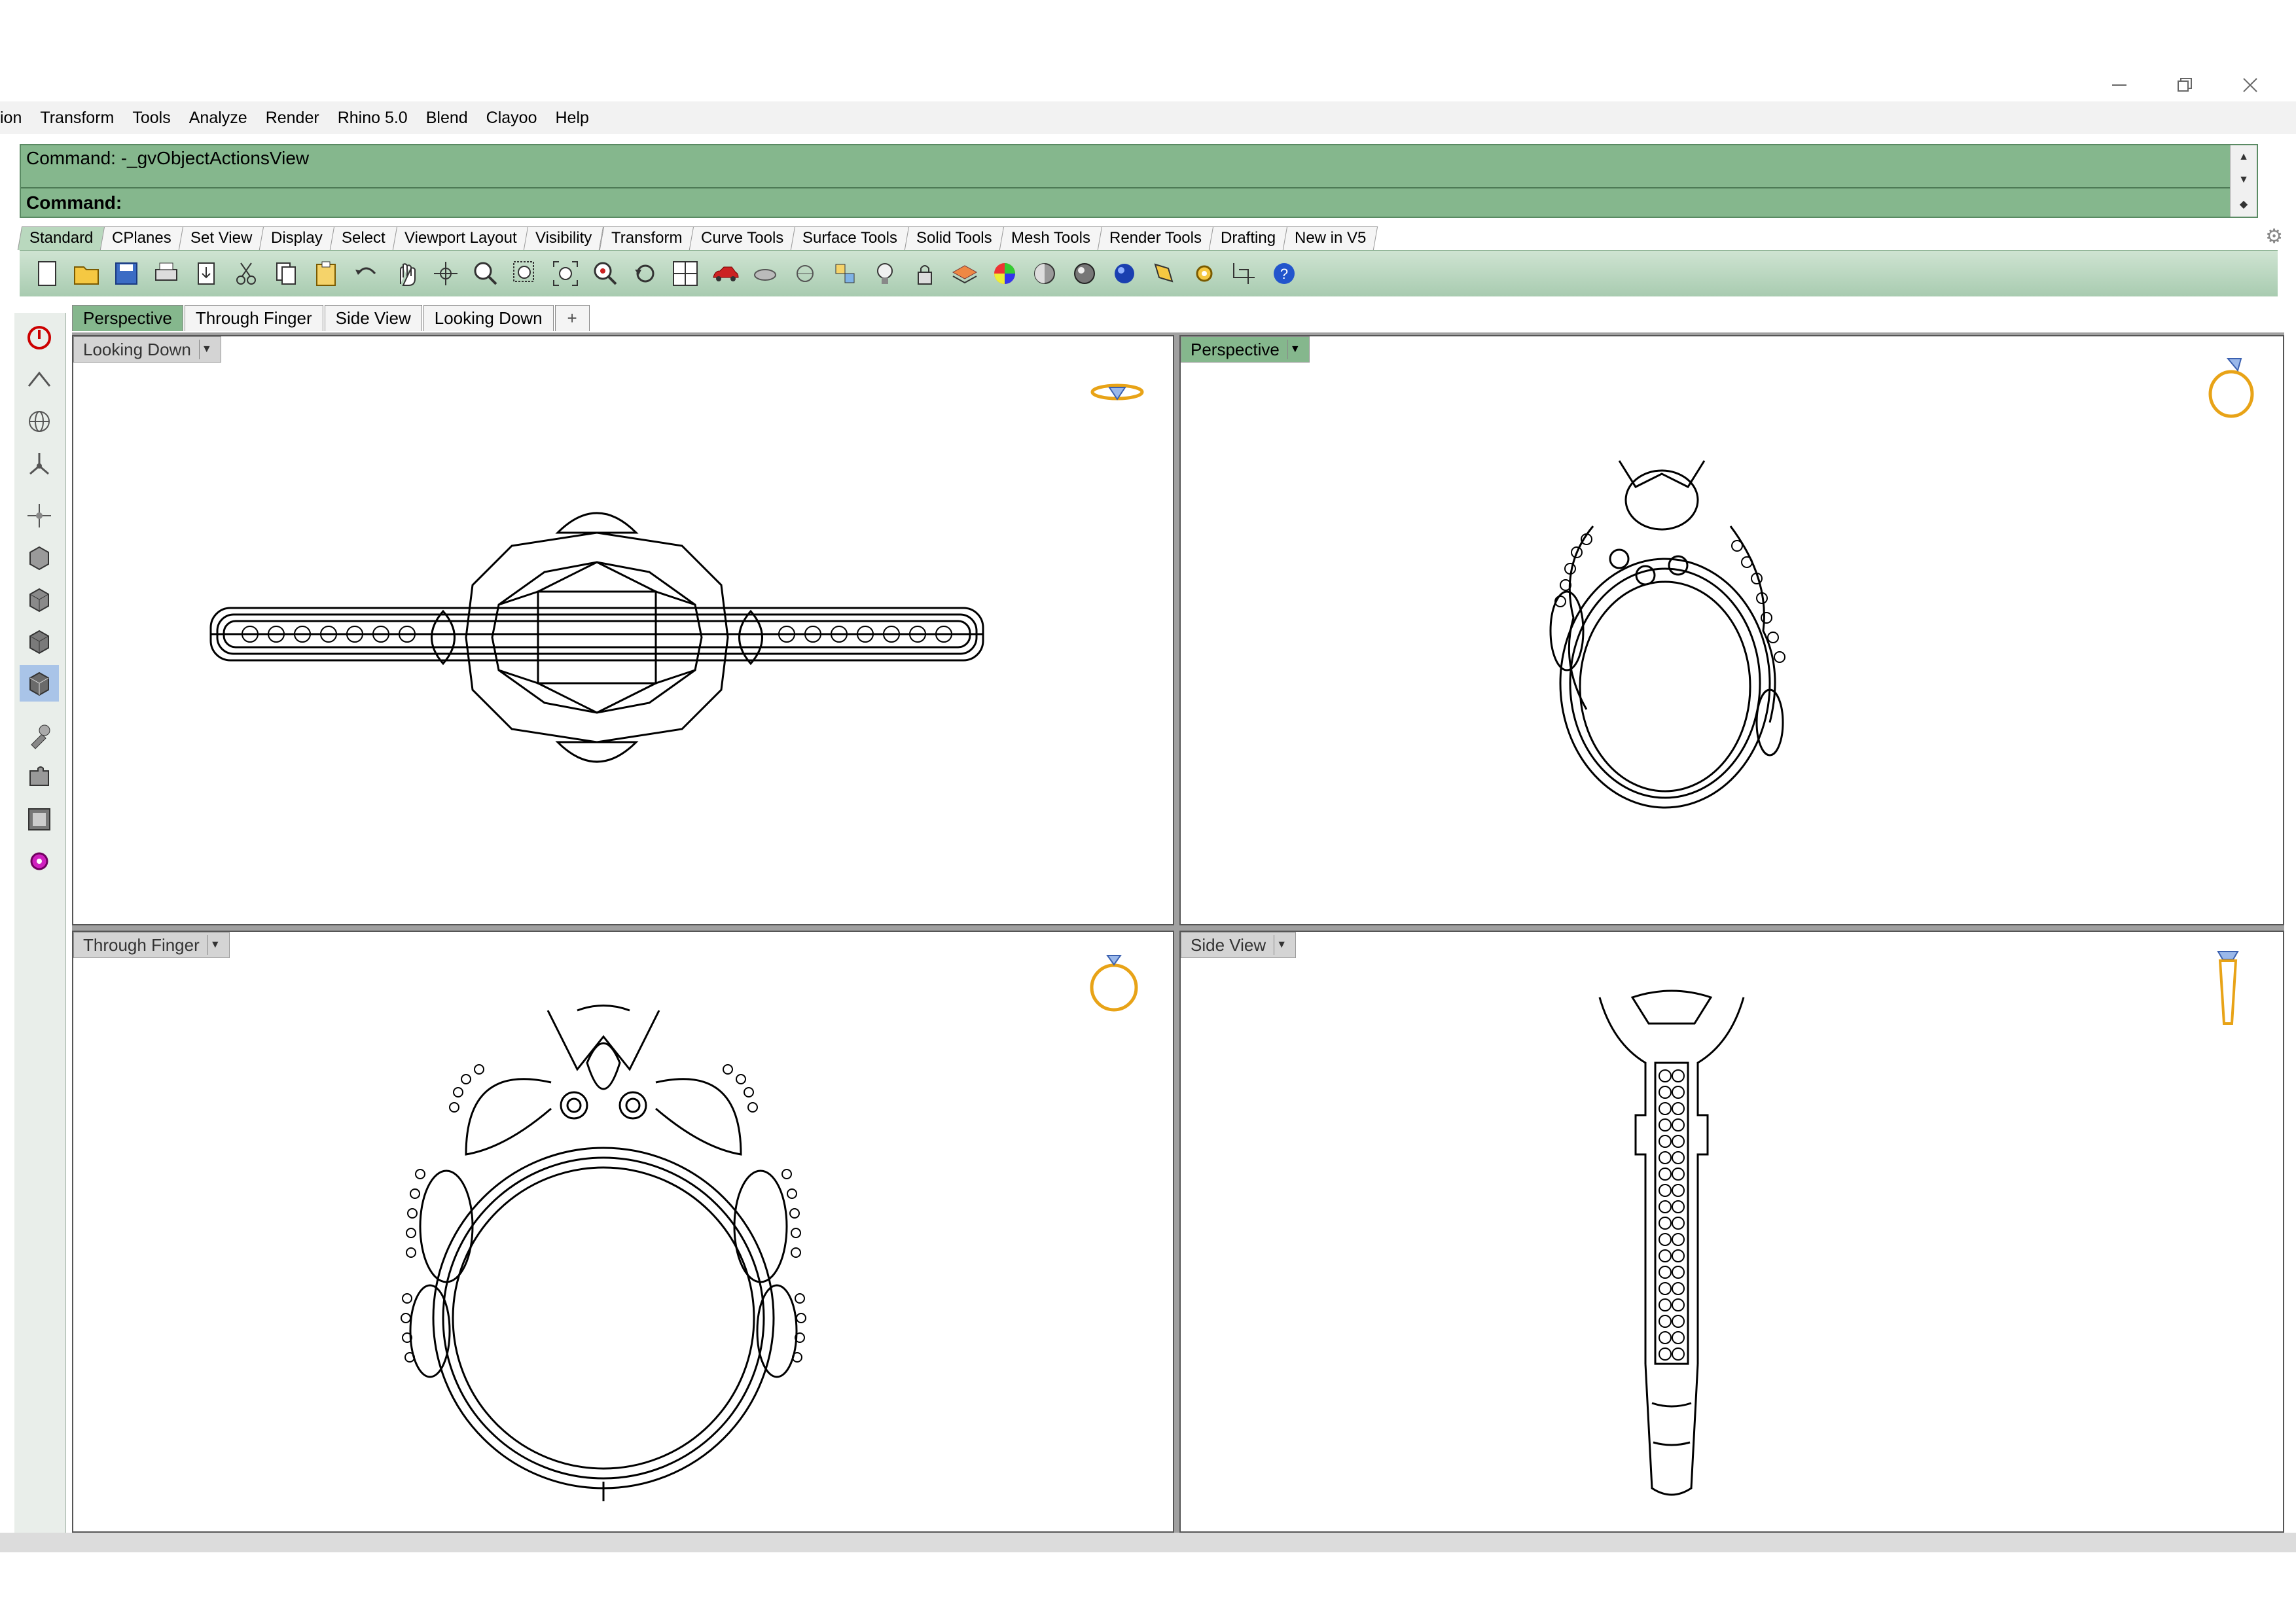 The width and height of the screenshot is (2296, 1623). What do you see at coordinates (488, 318) in the screenshot?
I see `tab-looking-down: Looking Down` at bounding box center [488, 318].